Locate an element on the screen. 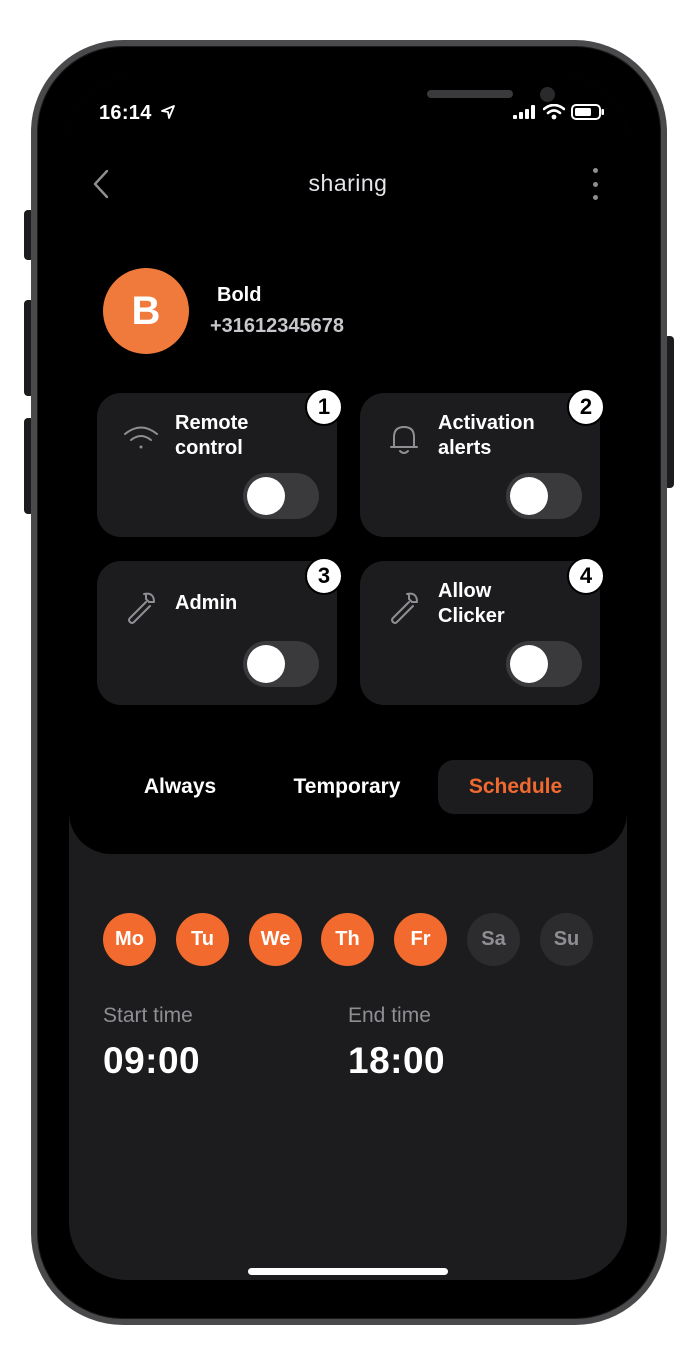 This screenshot has height=1369, width=685. front-camera is located at coordinates (547, 94).